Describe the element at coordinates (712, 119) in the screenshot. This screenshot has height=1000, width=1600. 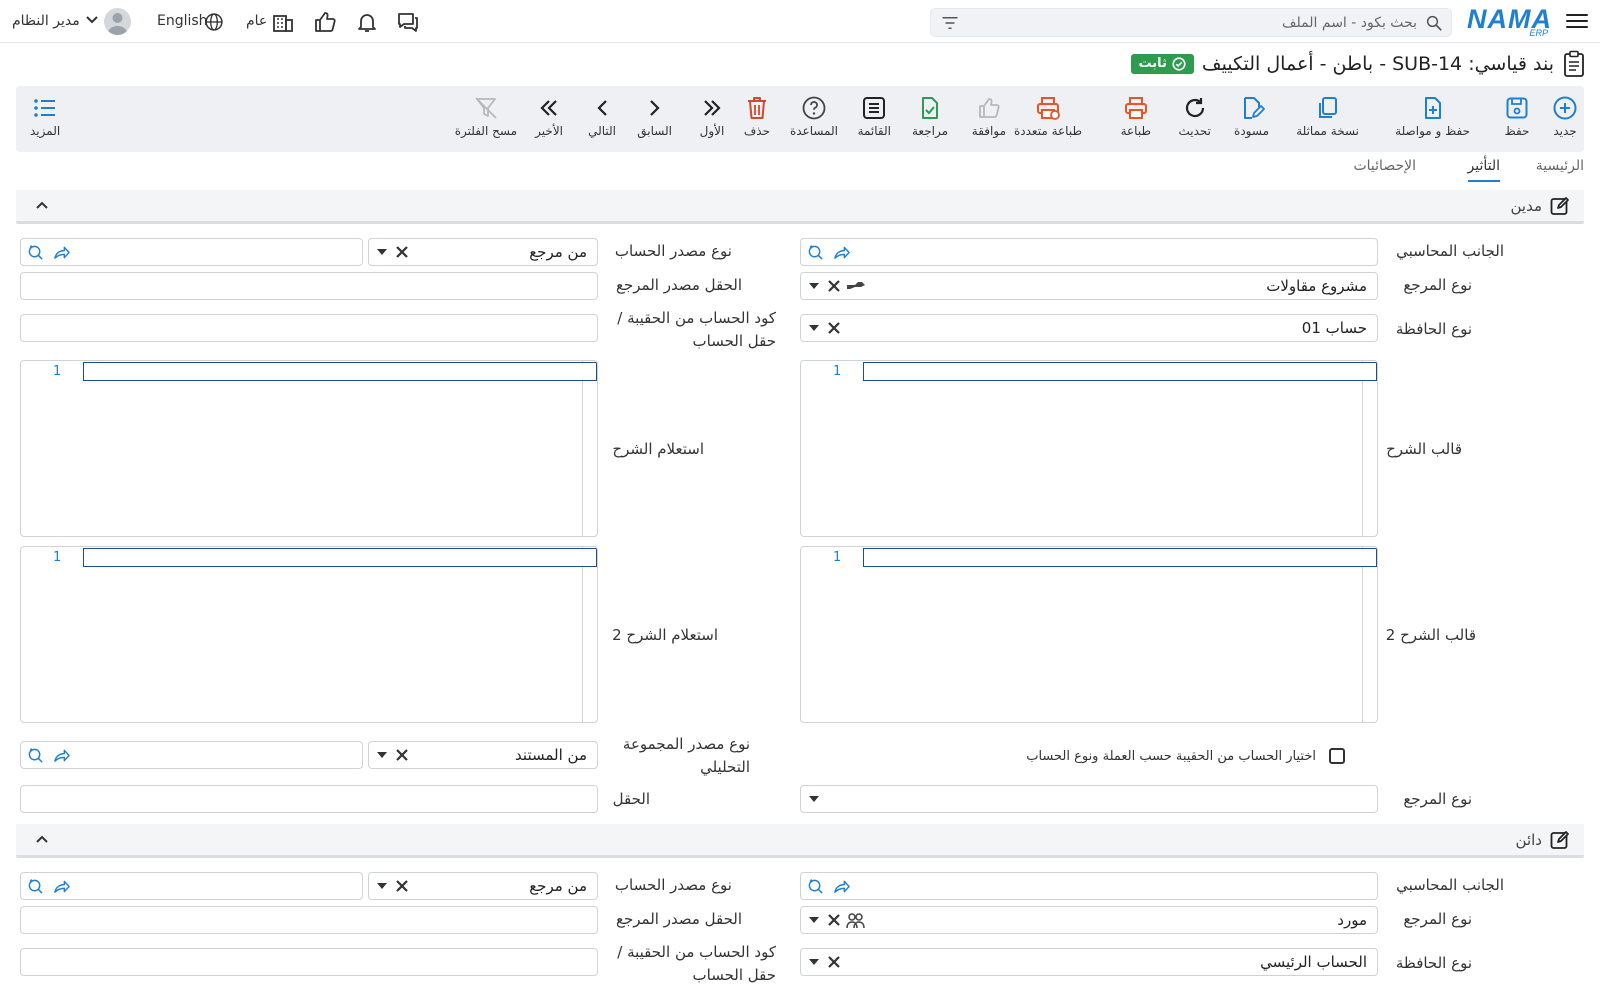
I see `first-button: الأول` at that location.